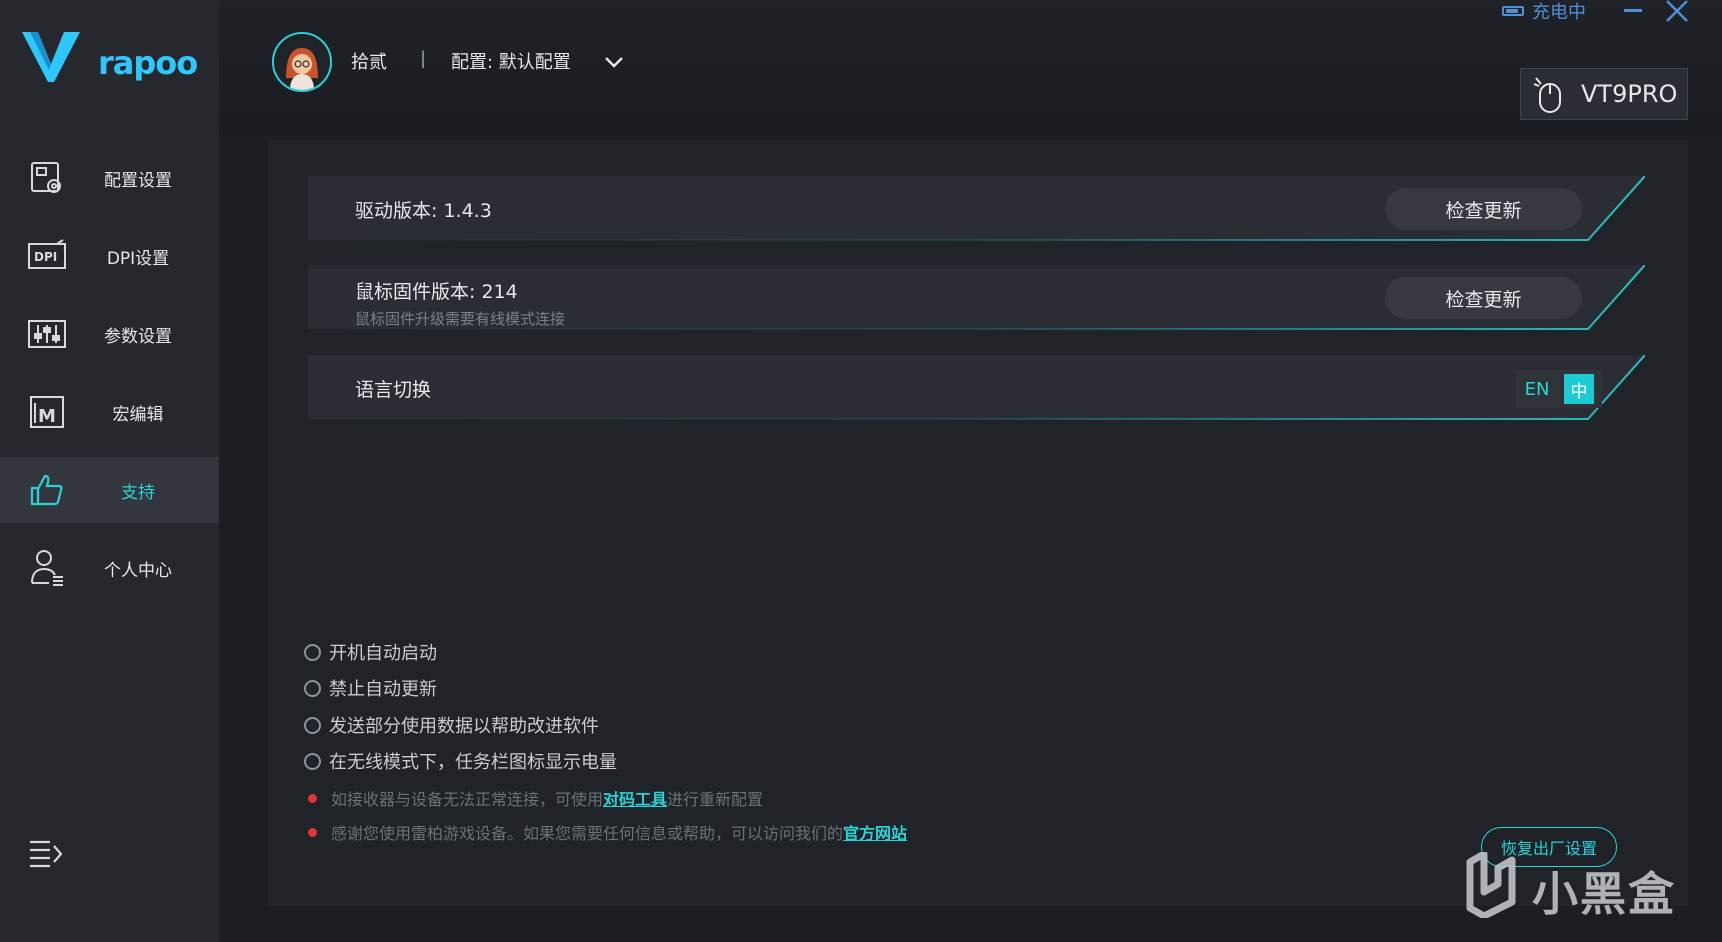 The image size is (1722, 942). Describe the element at coordinates (138, 336) in the screenshot. I see `sidebar-item-label: 参数设置` at that location.